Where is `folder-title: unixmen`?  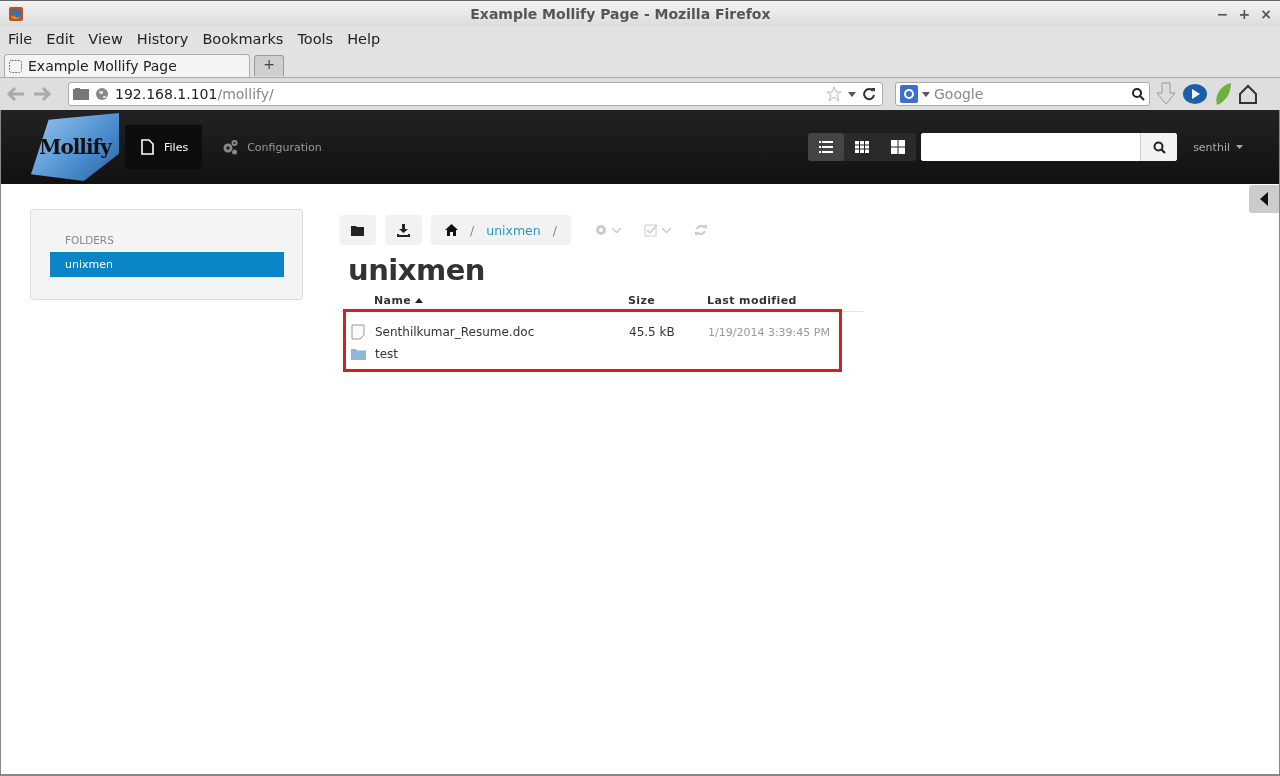
folder-title: unixmen is located at coordinates (417, 270).